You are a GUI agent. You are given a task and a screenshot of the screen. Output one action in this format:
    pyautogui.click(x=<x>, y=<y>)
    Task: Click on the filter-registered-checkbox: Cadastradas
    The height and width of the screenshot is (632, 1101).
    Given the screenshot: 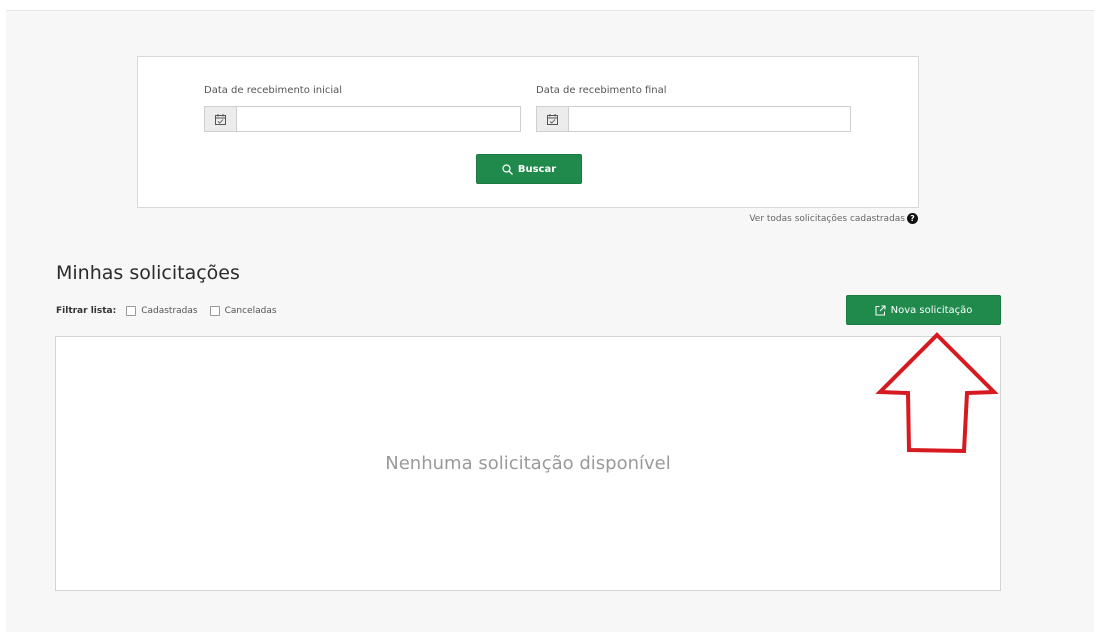 What is the action you would take?
    pyautogui.click(x=162, y=311)
    